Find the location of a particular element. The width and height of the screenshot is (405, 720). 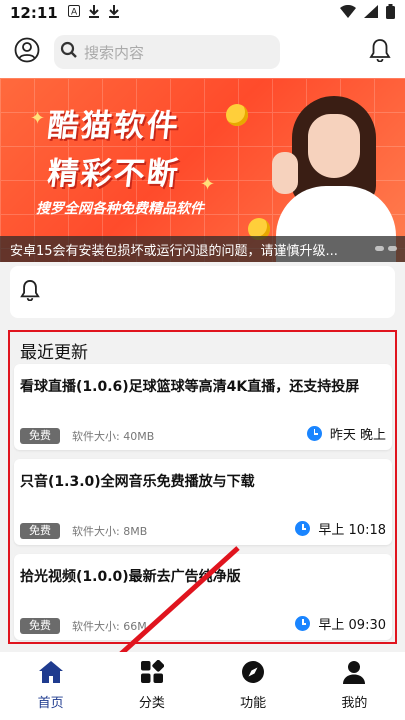

search-placeholder: 搜索内容 is located at coordinates (114, 52).